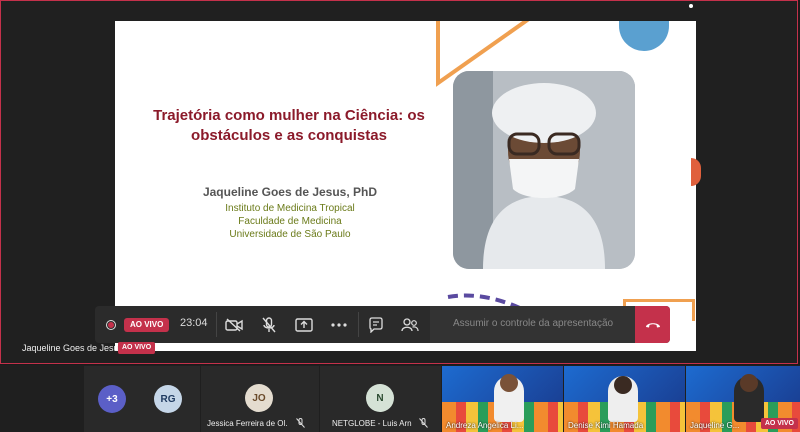 Image resolution: width=800 pixels, height=432 pixels. I want to click on speaker-photo, so click(544, 170).